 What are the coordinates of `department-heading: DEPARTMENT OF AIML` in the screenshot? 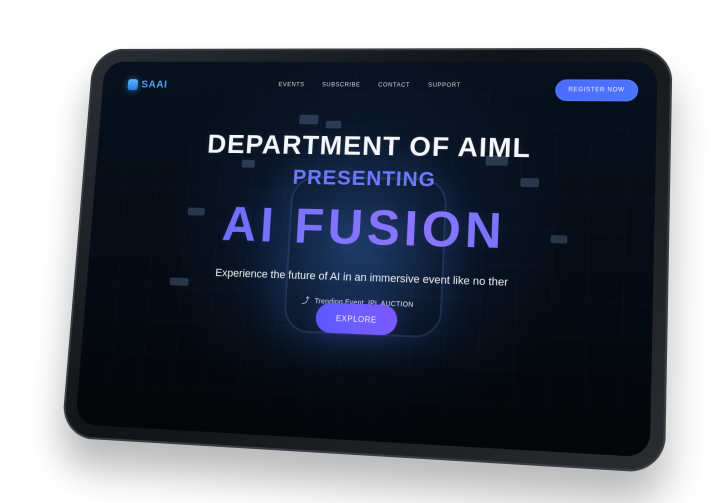 It's located at (369, 146).